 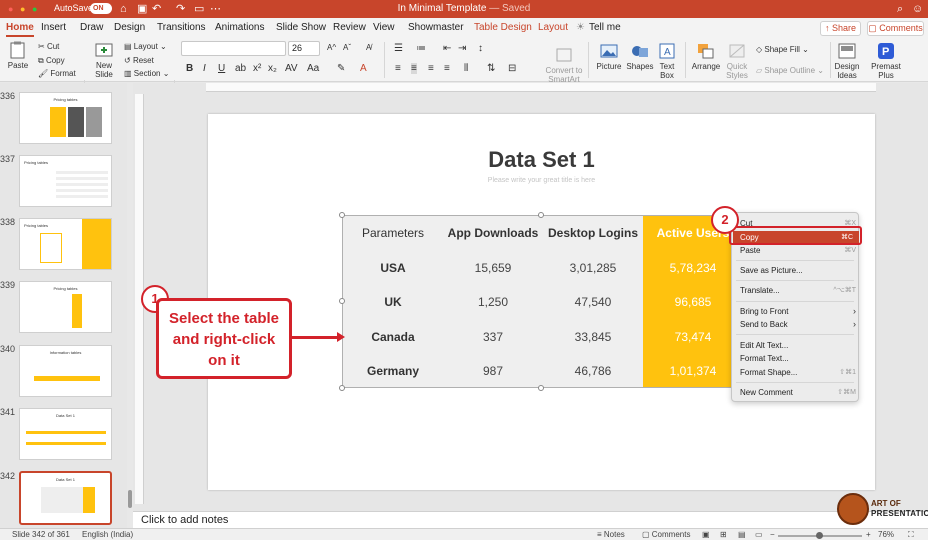 I want to click on header-cell: App Downloads, so click(x=493, y=233).